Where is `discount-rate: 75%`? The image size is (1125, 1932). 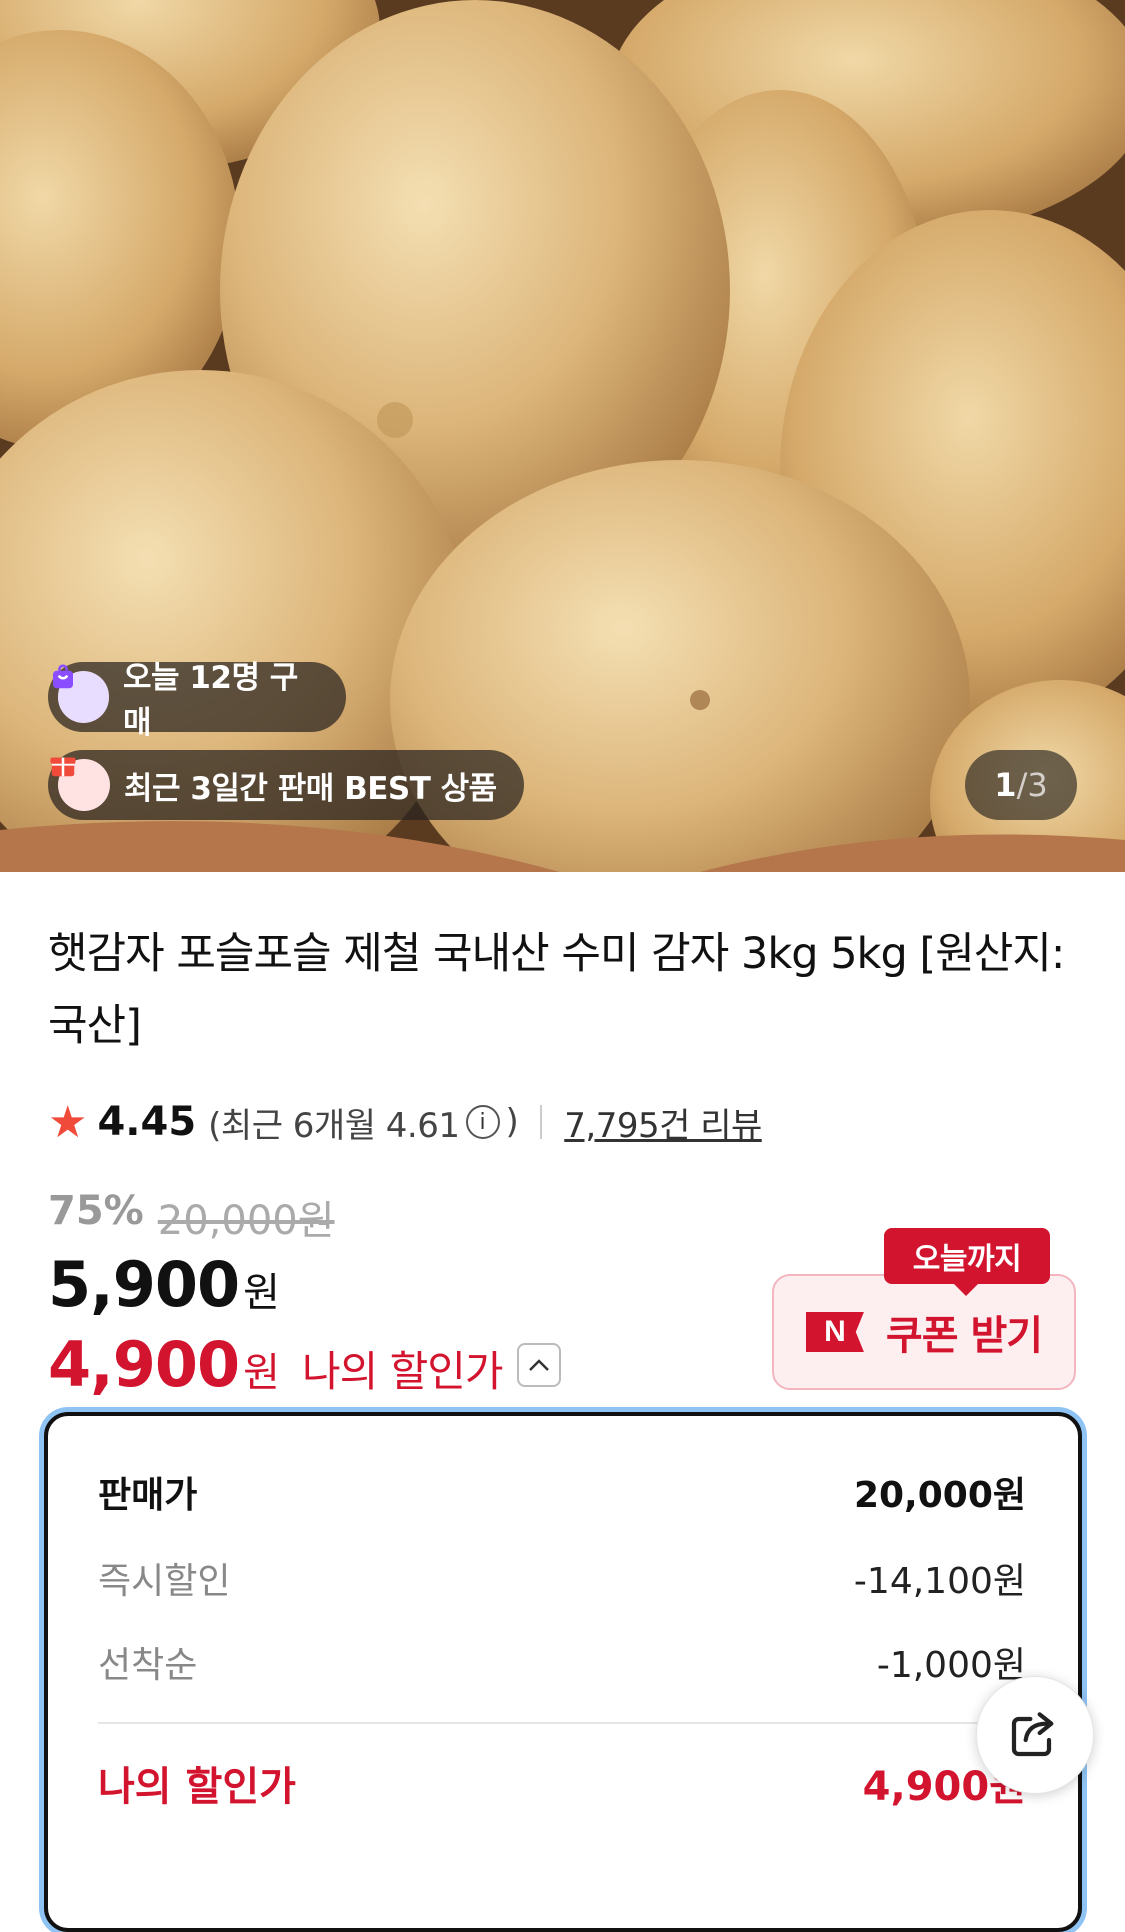
discount-rate: 75% is located at coordinates (96, 1211).